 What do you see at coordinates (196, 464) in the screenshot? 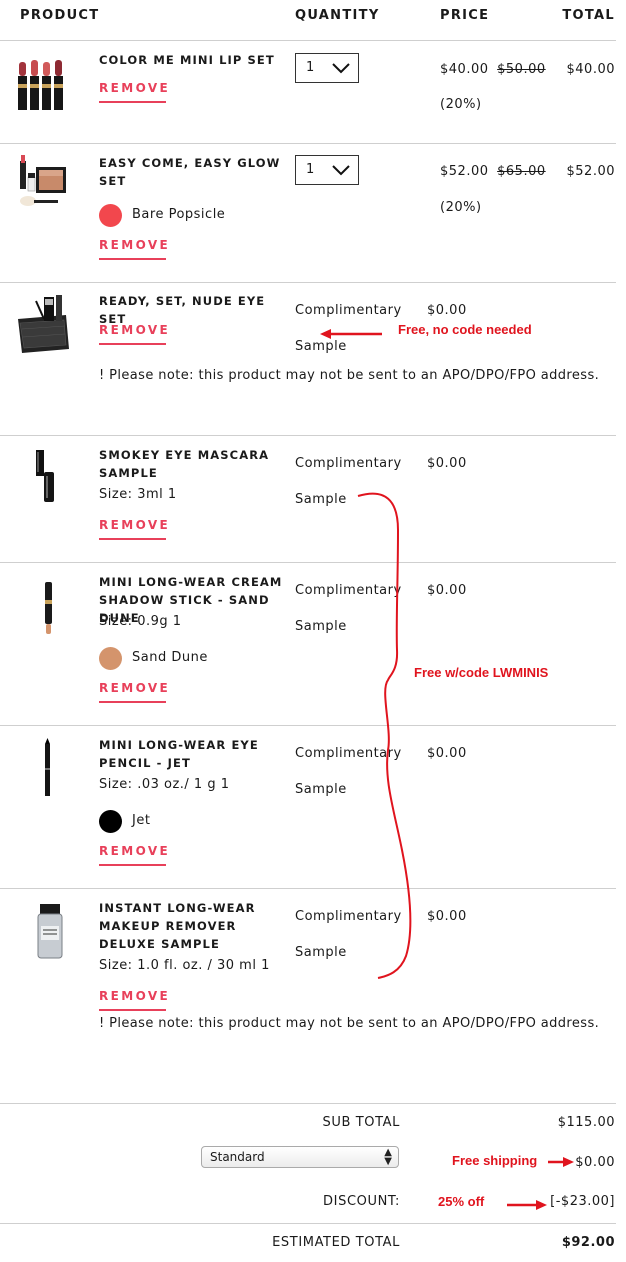
I see `product-name: SMOKEY EYE MASCARA SAMPLE` at bounding box center [196, 464].